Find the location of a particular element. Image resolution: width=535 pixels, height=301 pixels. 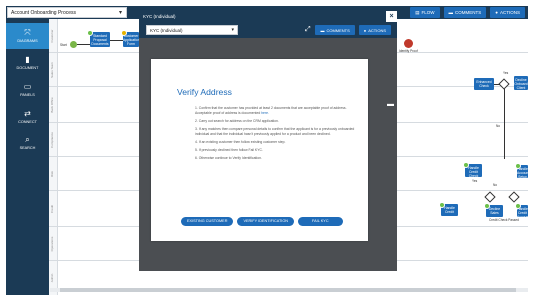

start-event is located at coordinates (73, 44).